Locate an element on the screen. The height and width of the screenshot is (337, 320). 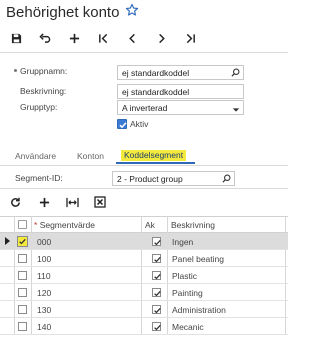
segment-value-cell: 000 is located at coordinates (44, 242).